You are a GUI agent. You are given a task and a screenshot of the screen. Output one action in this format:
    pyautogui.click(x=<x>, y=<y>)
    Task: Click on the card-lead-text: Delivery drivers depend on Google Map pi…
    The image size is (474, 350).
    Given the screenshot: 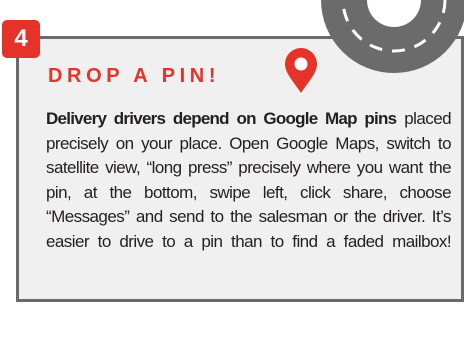 What is the action you would take?
    pyautogui.click(x=221, y=118)
    